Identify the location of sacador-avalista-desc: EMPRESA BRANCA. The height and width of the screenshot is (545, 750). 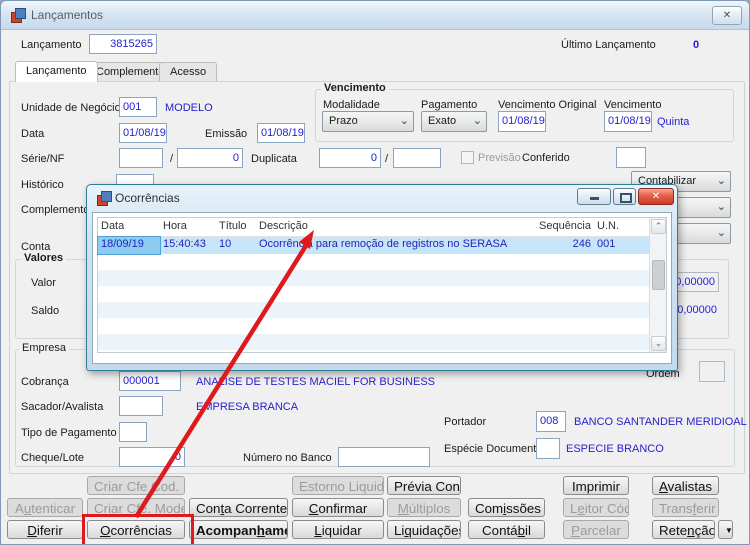
(247, 407).